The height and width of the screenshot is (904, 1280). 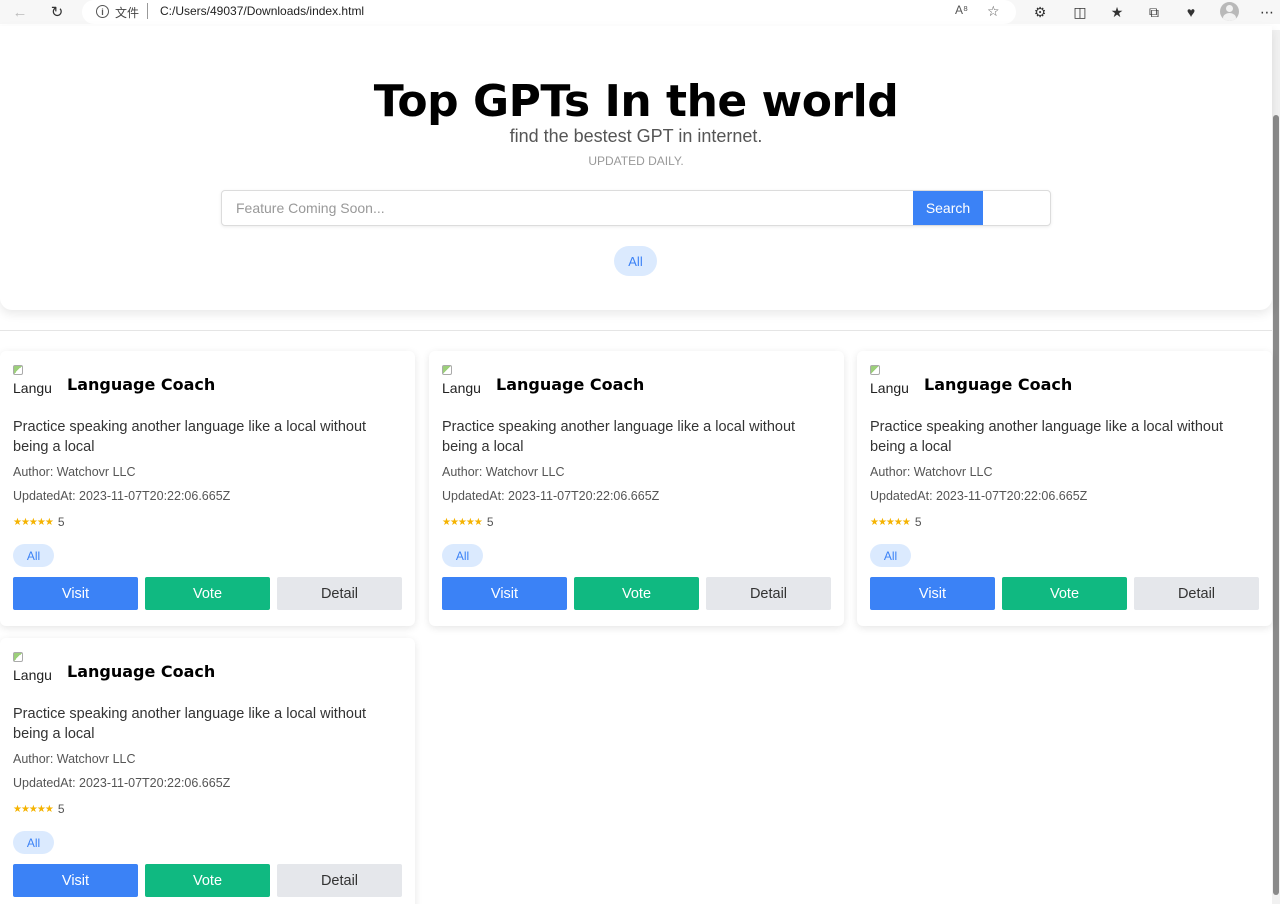 What do you see at coordinates (1117, 12) in the screenshot?
I see `favorites-icon: ★` at bounding box center [1117, 12].